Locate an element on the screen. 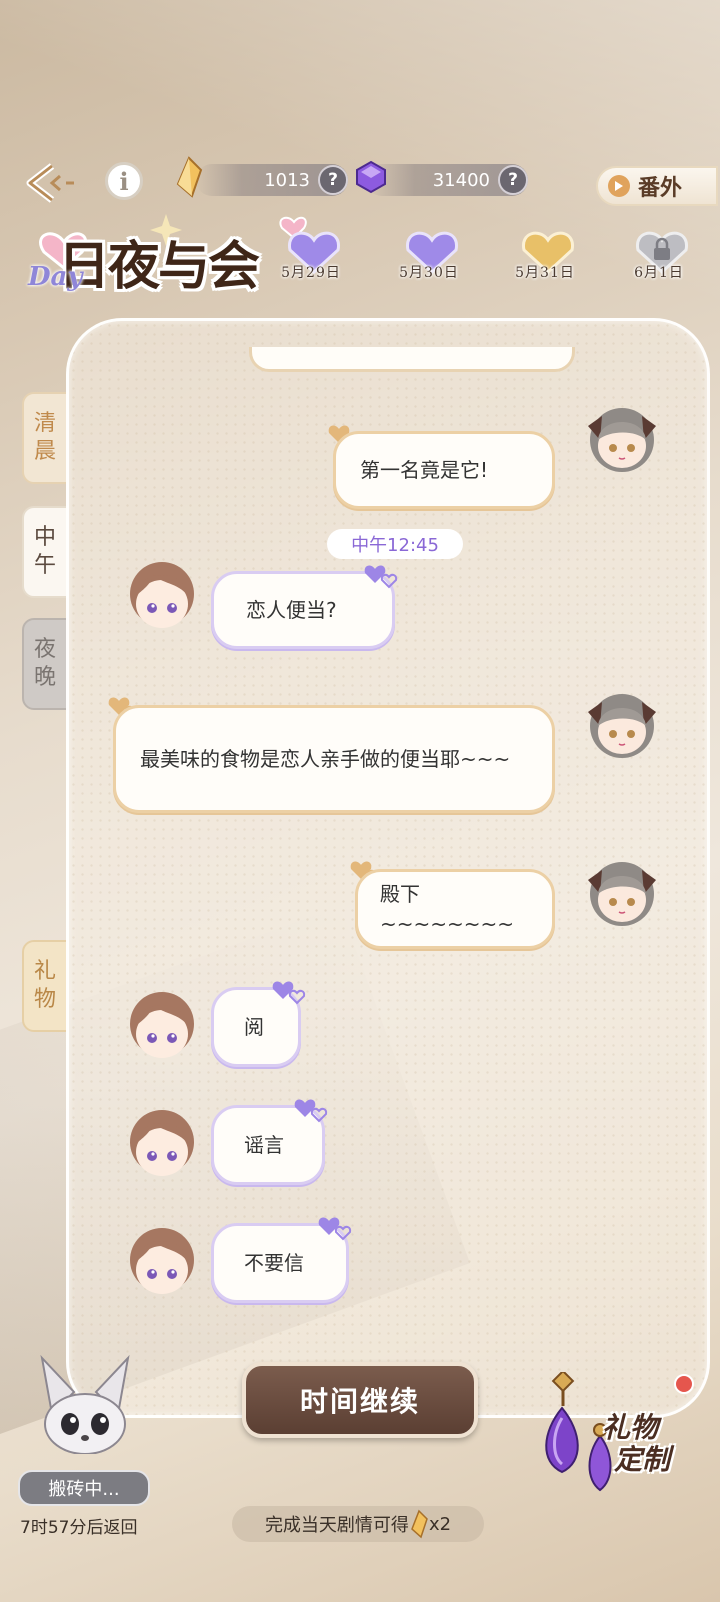 The image size is (720, 1602). gold-currency-counter: 1013 ? is located at coordinates (272, 180).